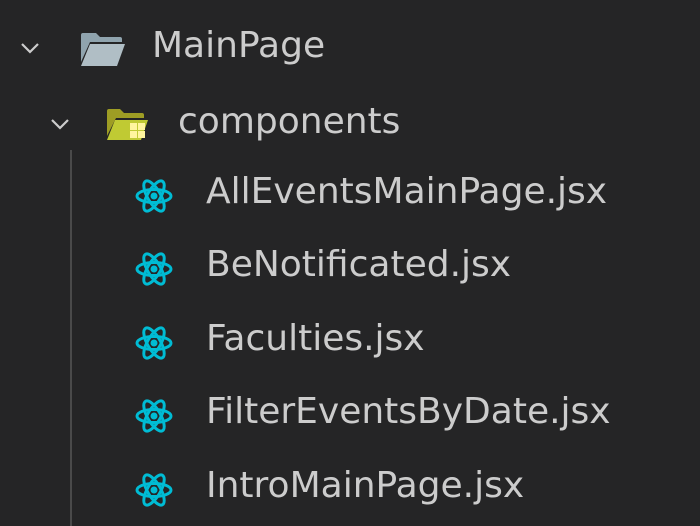  I want to click on tree-item-file: Faculties.jsx, so click(350, 343).